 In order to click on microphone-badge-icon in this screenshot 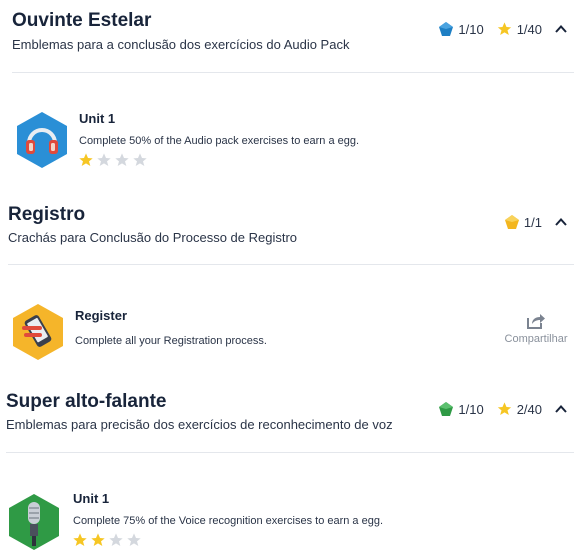, I will do `click(34, 522)`.